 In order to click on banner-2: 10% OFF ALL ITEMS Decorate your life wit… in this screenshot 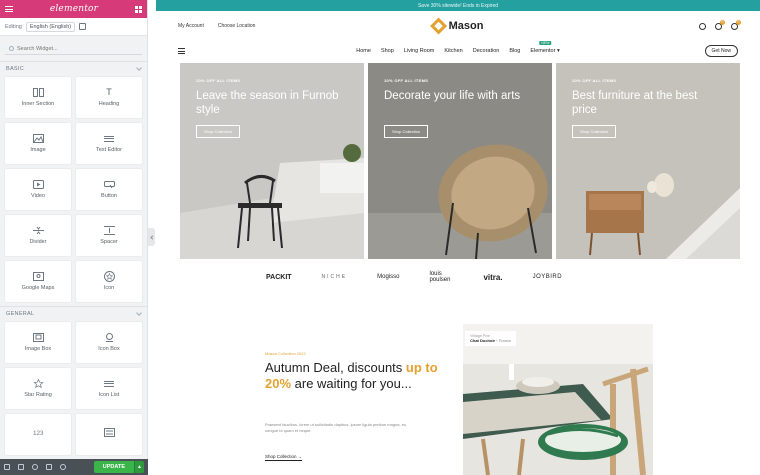, I will do `click(460, 161)`.